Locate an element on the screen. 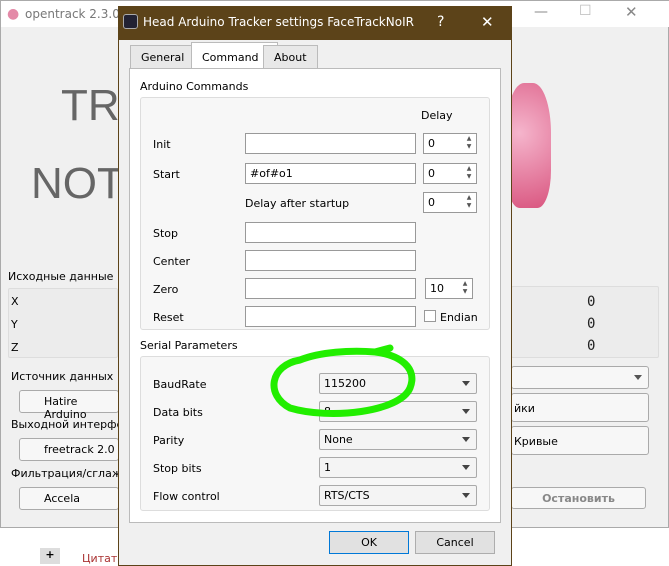  pose-group: 000 is located at coordinates (585, 322).